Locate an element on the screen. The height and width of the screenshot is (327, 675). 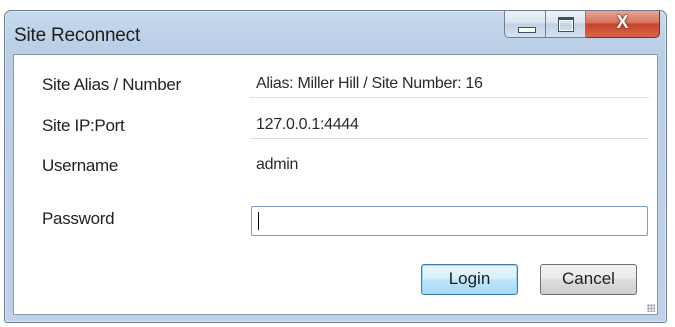
maximize-icon is located at coordinates (566, 24).